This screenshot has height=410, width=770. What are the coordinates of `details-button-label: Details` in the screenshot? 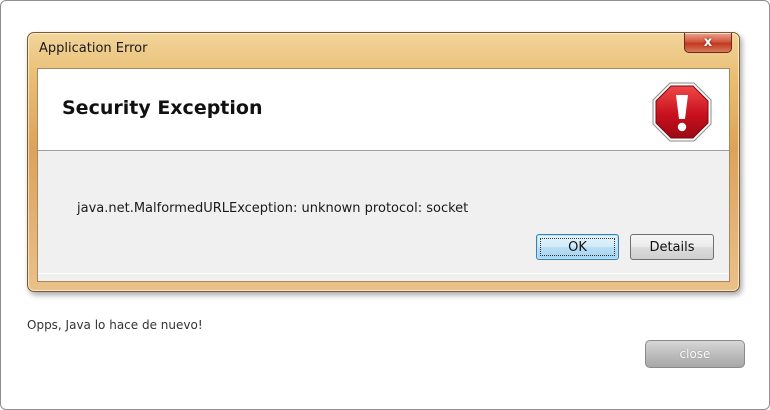 It's located at (672, 247).